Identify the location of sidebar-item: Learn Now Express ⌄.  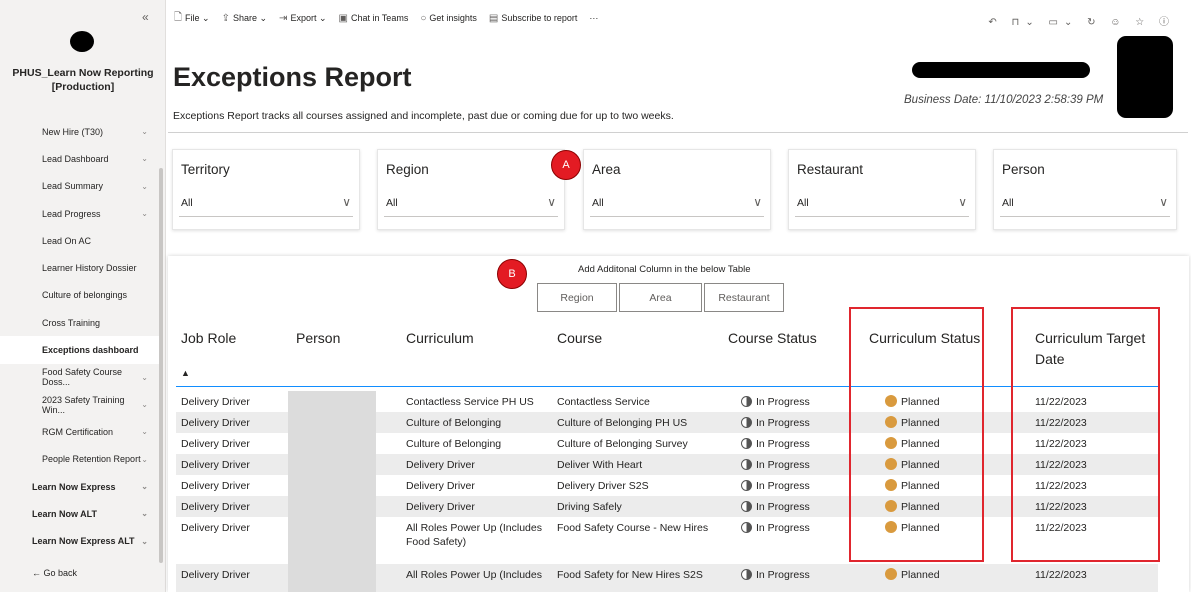
(80, 486).